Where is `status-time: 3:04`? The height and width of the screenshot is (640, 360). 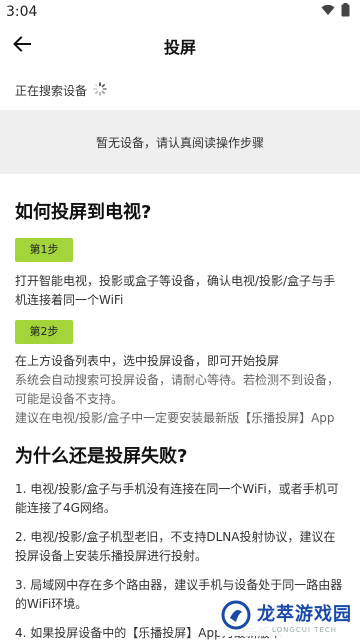
status-time: 3:04 is located at coordinates (22, 12).